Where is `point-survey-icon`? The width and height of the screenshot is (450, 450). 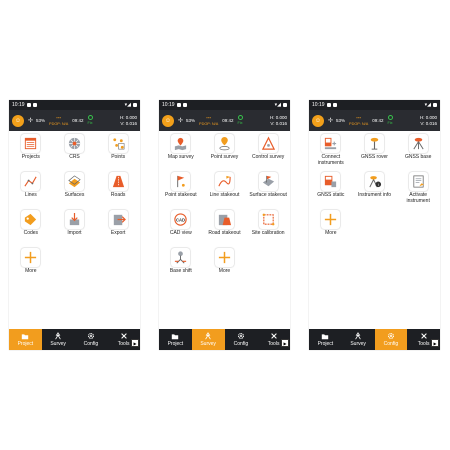
point-survey-icon is located at coordinates (224, 143).